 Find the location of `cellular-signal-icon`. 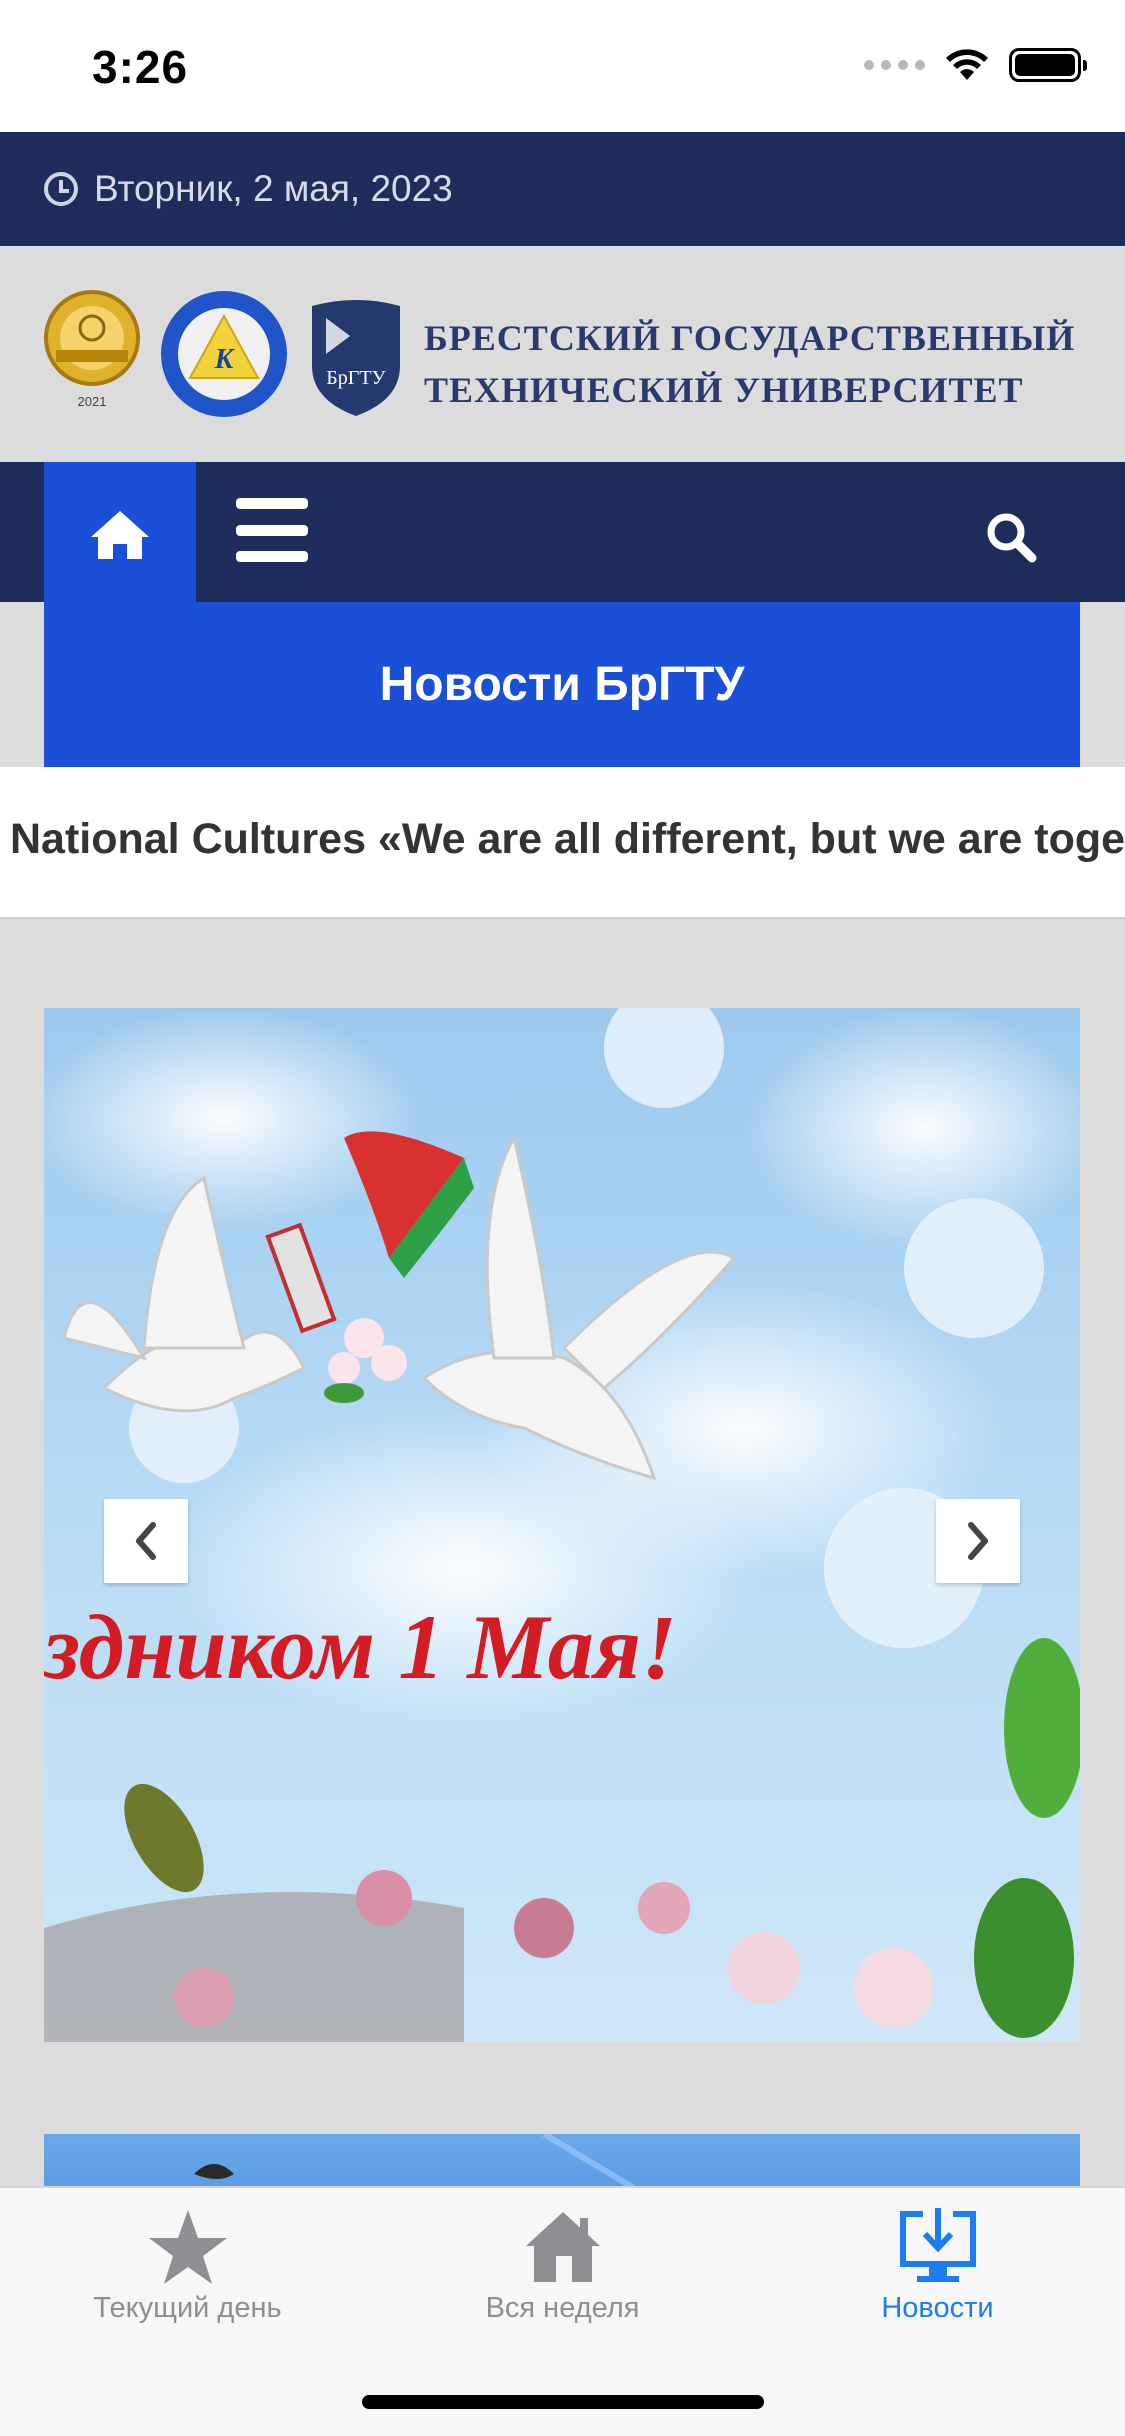

cellular-signal-icon is located at coordinates (894, 65).